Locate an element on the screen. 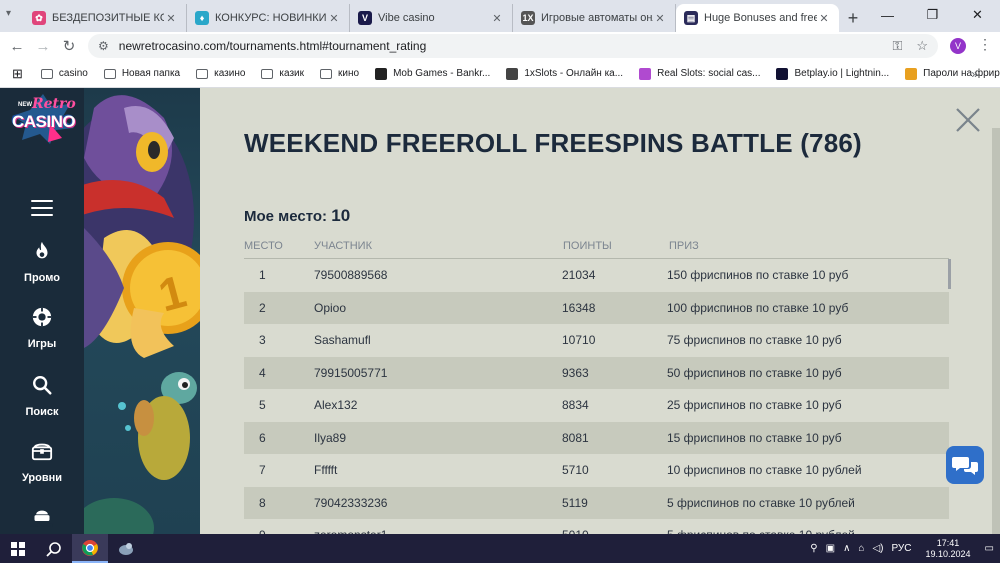 This screenshot has width=1000, height=563. cell-prize: 50 фриспинов по ставке 10 руб is located at coordinates (754, 372).